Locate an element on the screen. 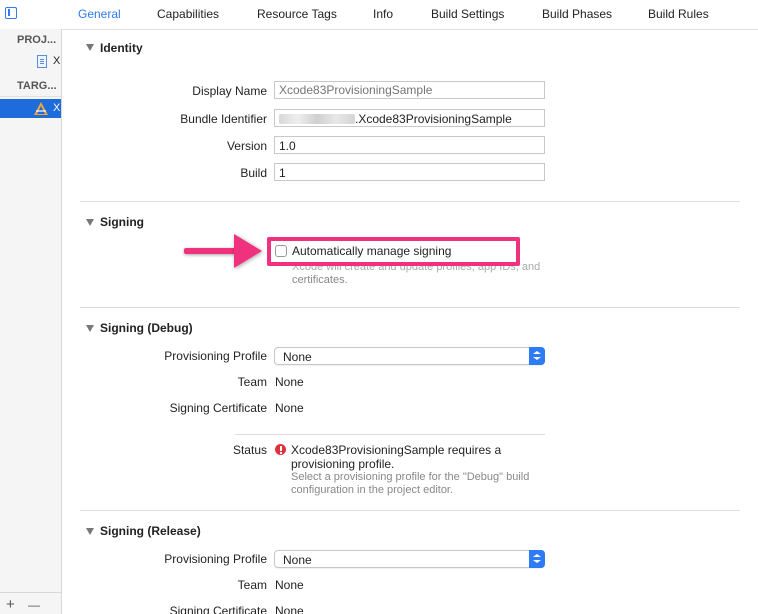 The image size is (758, 614). project-file-icon is located at coordinates (42, 61).